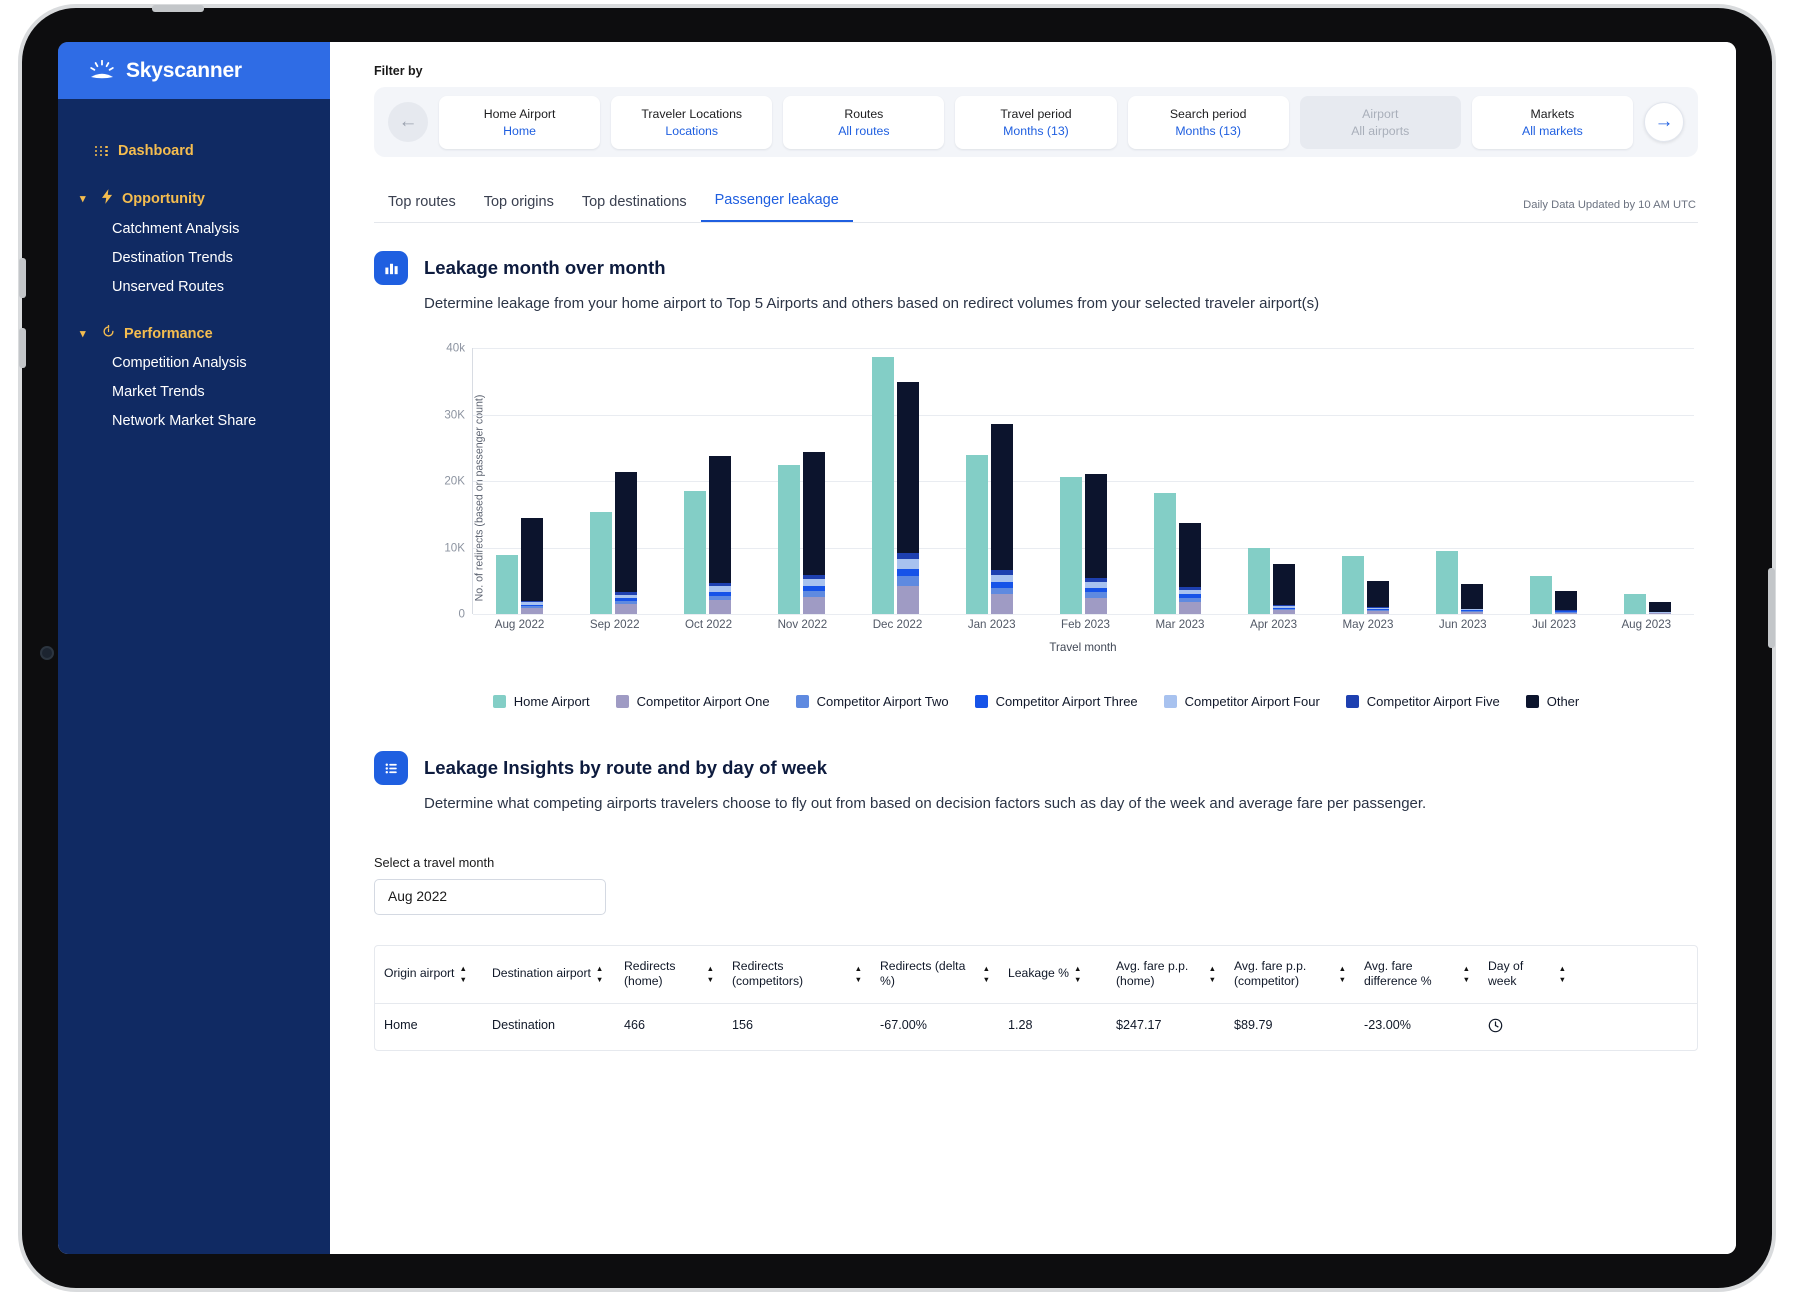  What do you see at coordinates (519, 130) in the screenshot?
I see `chip-value: Home` at bounding box center [519, 130].